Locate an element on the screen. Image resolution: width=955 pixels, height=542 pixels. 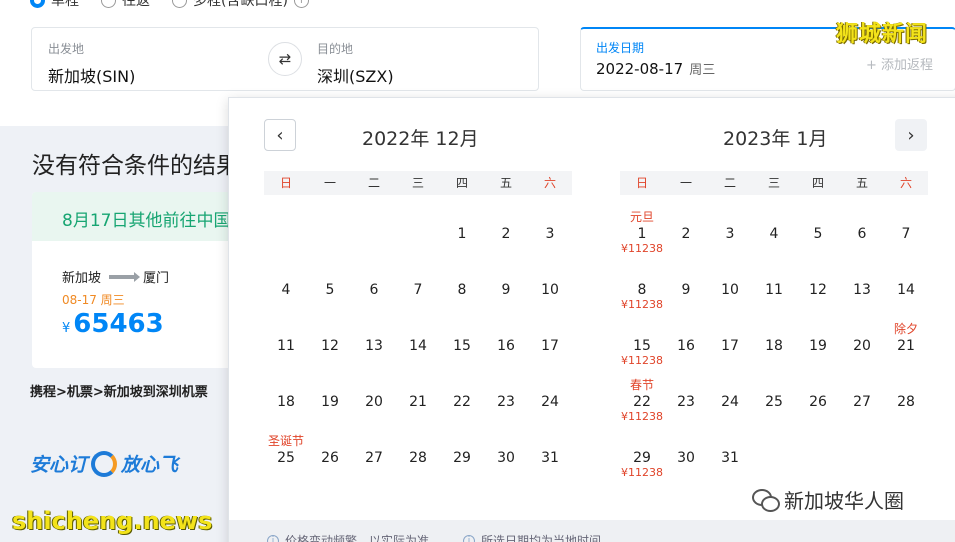
day-number: 10 is located at coordinates (730, 290).